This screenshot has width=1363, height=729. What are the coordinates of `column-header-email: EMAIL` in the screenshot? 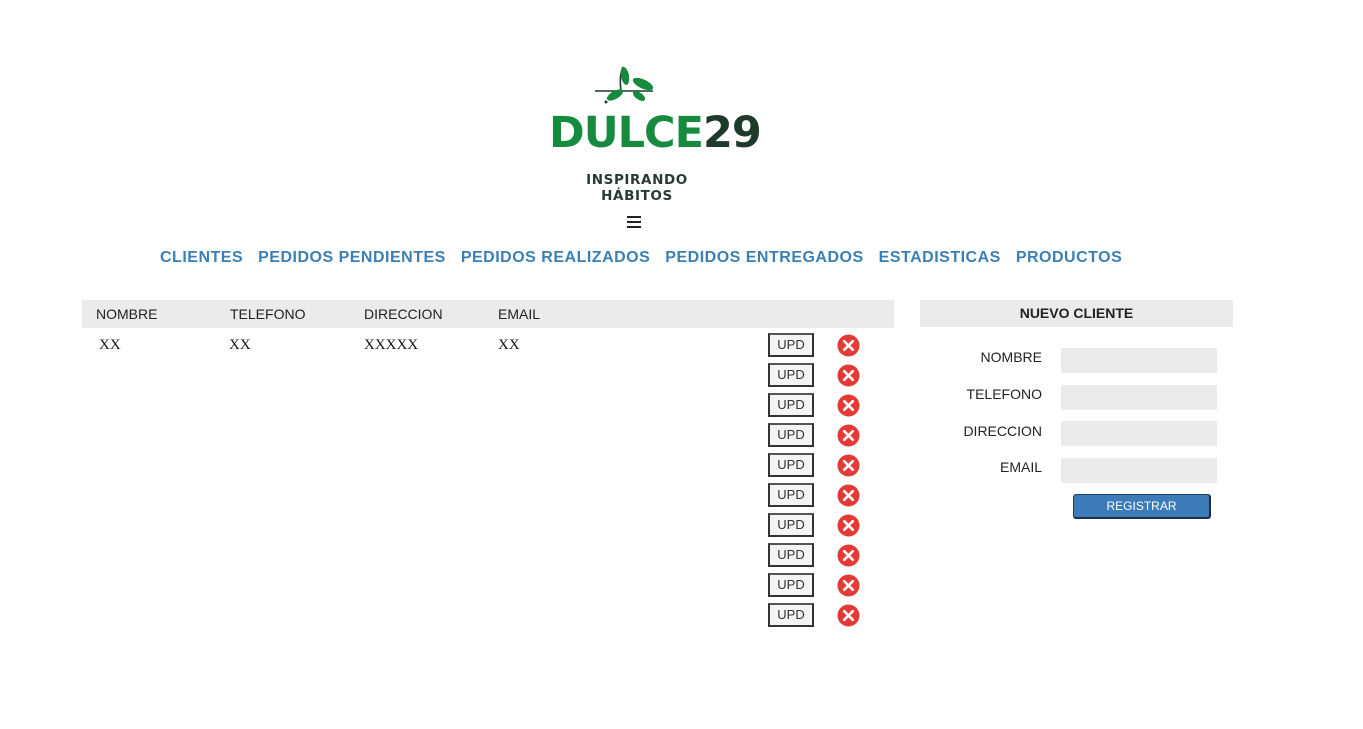 It's located at (519, 314).